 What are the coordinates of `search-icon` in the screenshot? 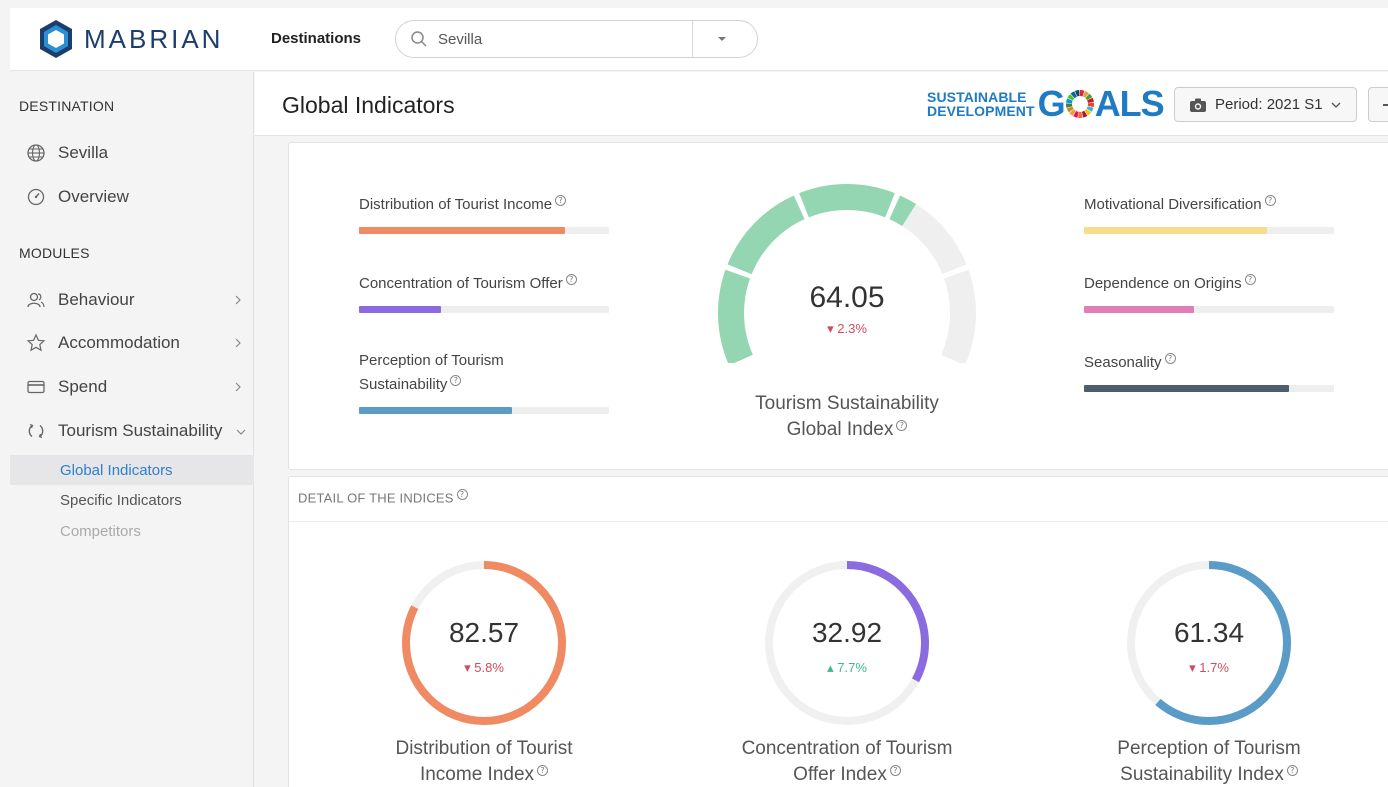 It's located at (419, 39).